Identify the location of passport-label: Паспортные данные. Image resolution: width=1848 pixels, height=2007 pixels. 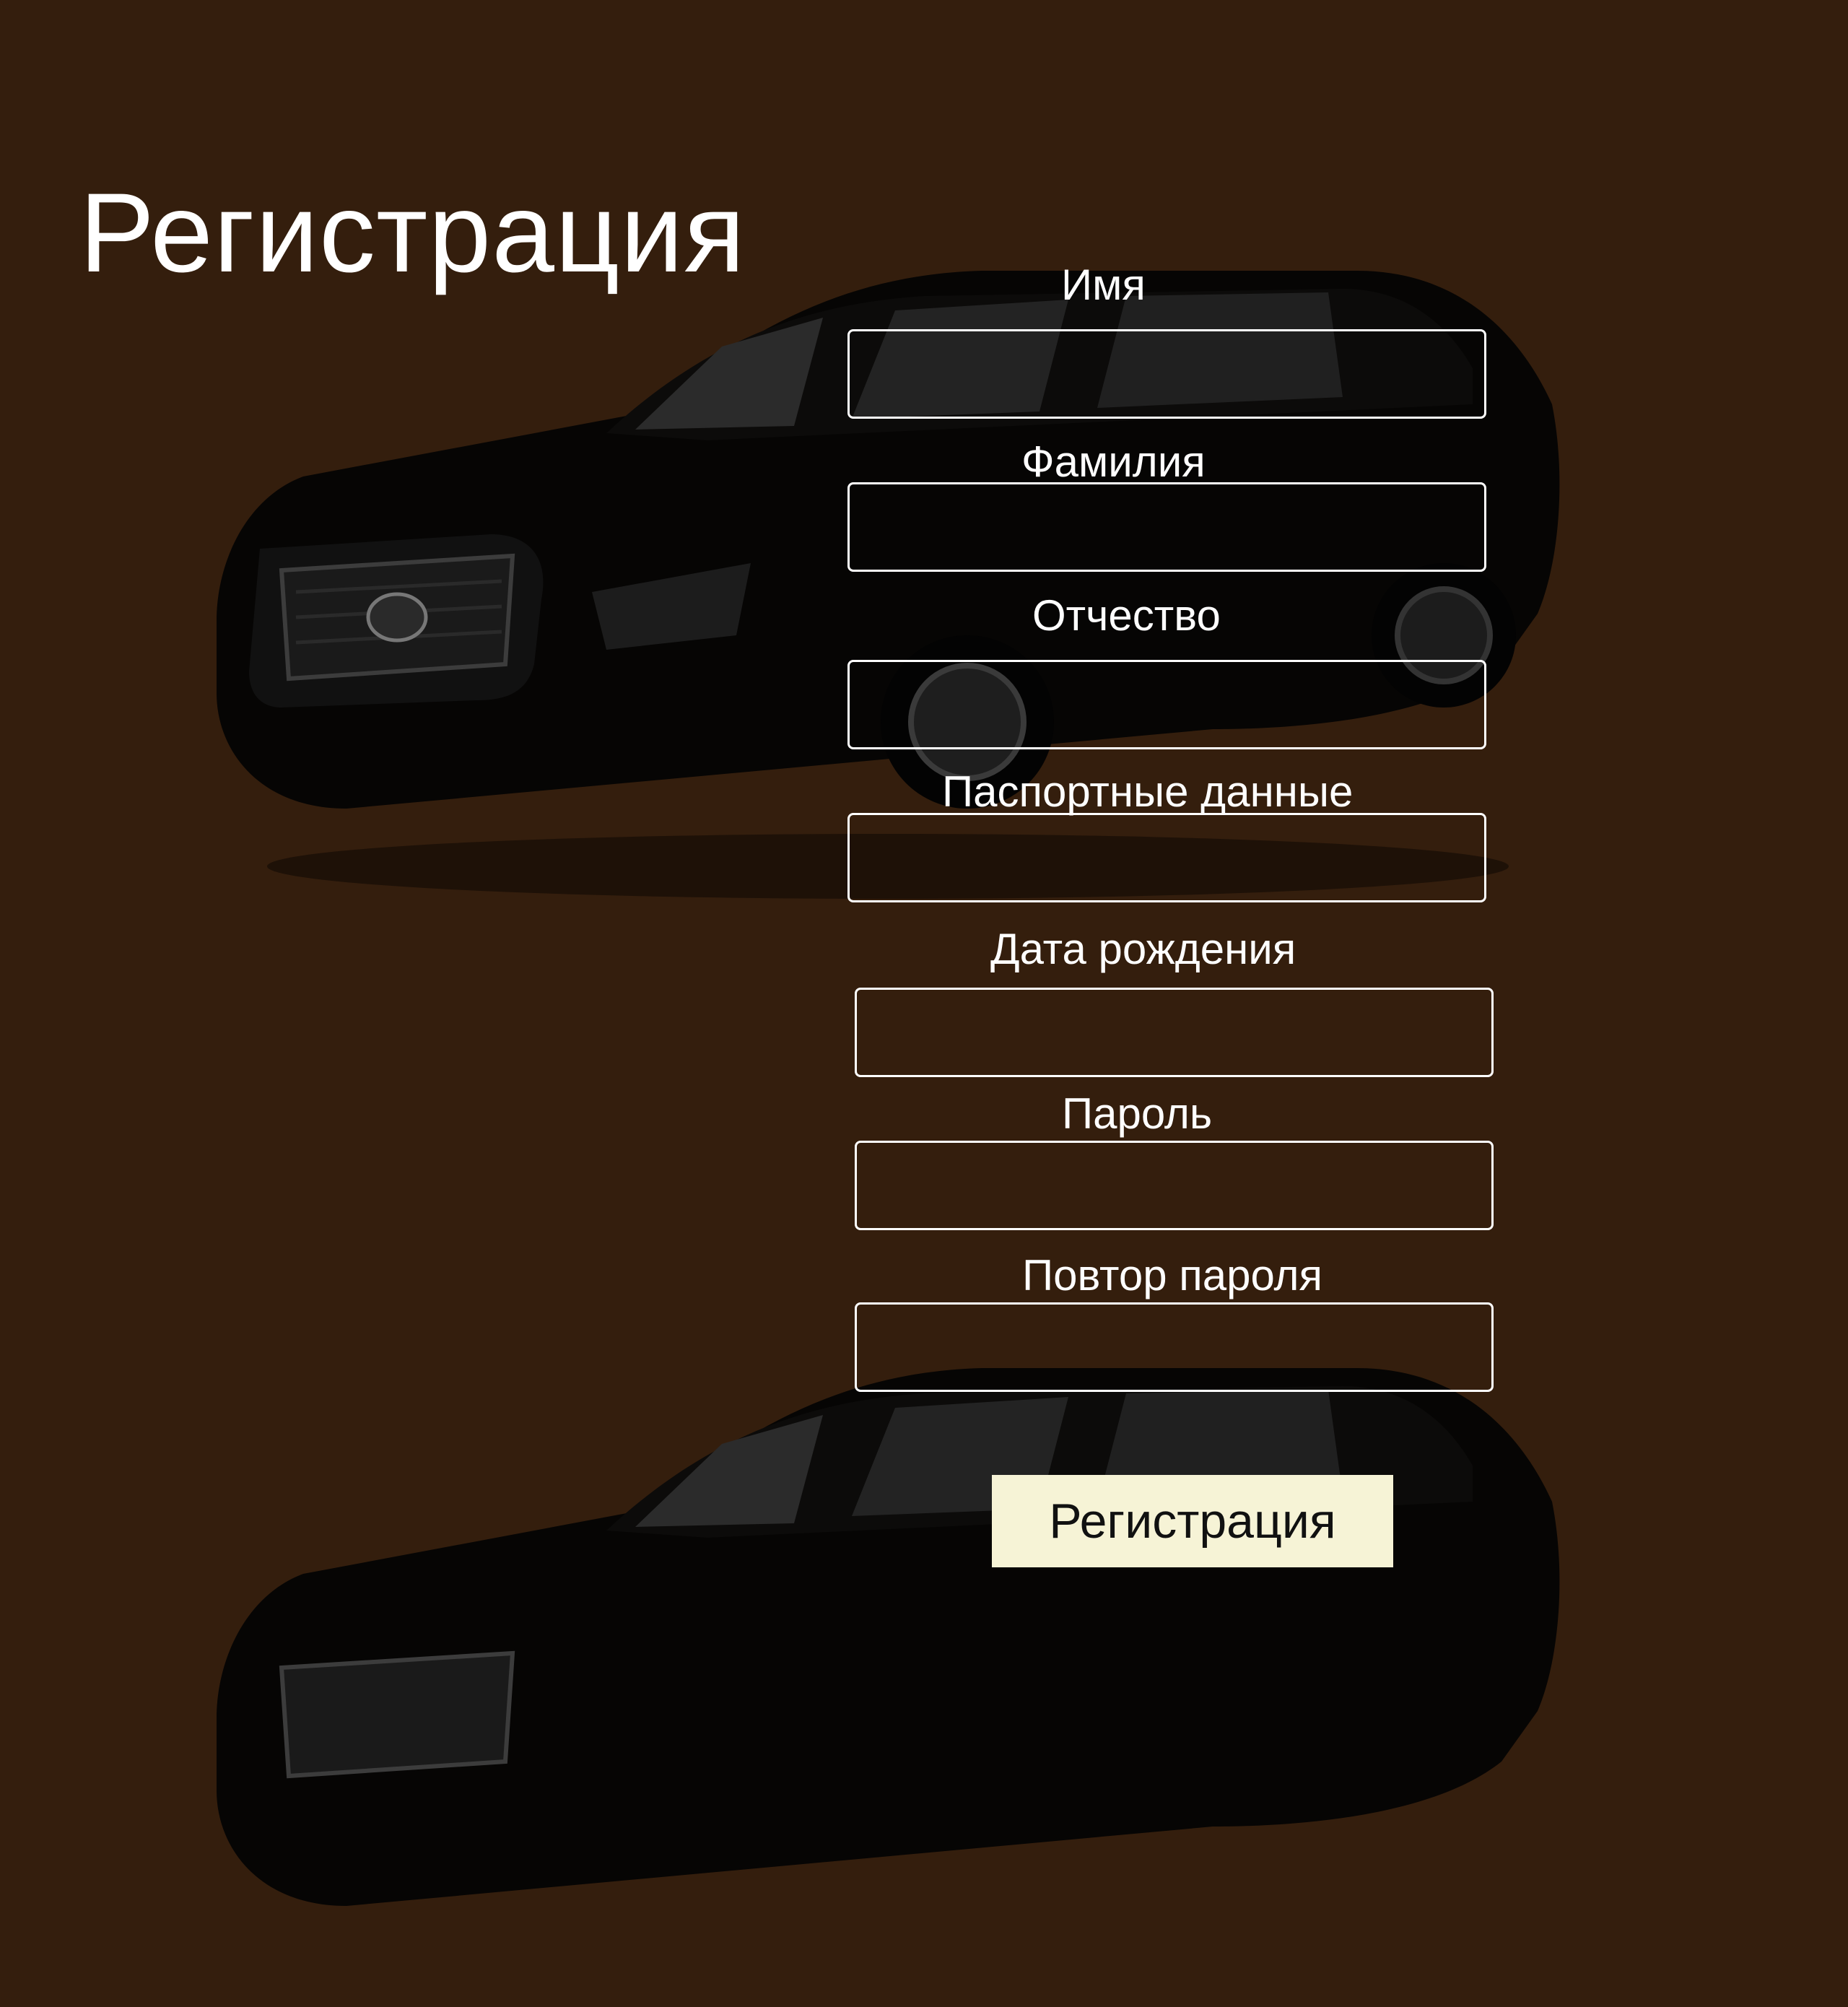
(1148, 791).